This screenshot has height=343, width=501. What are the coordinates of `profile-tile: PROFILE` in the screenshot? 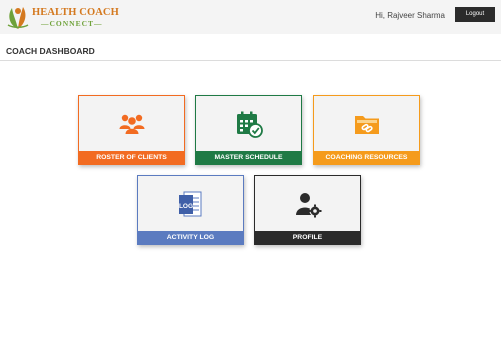 It's located at (307, 210).